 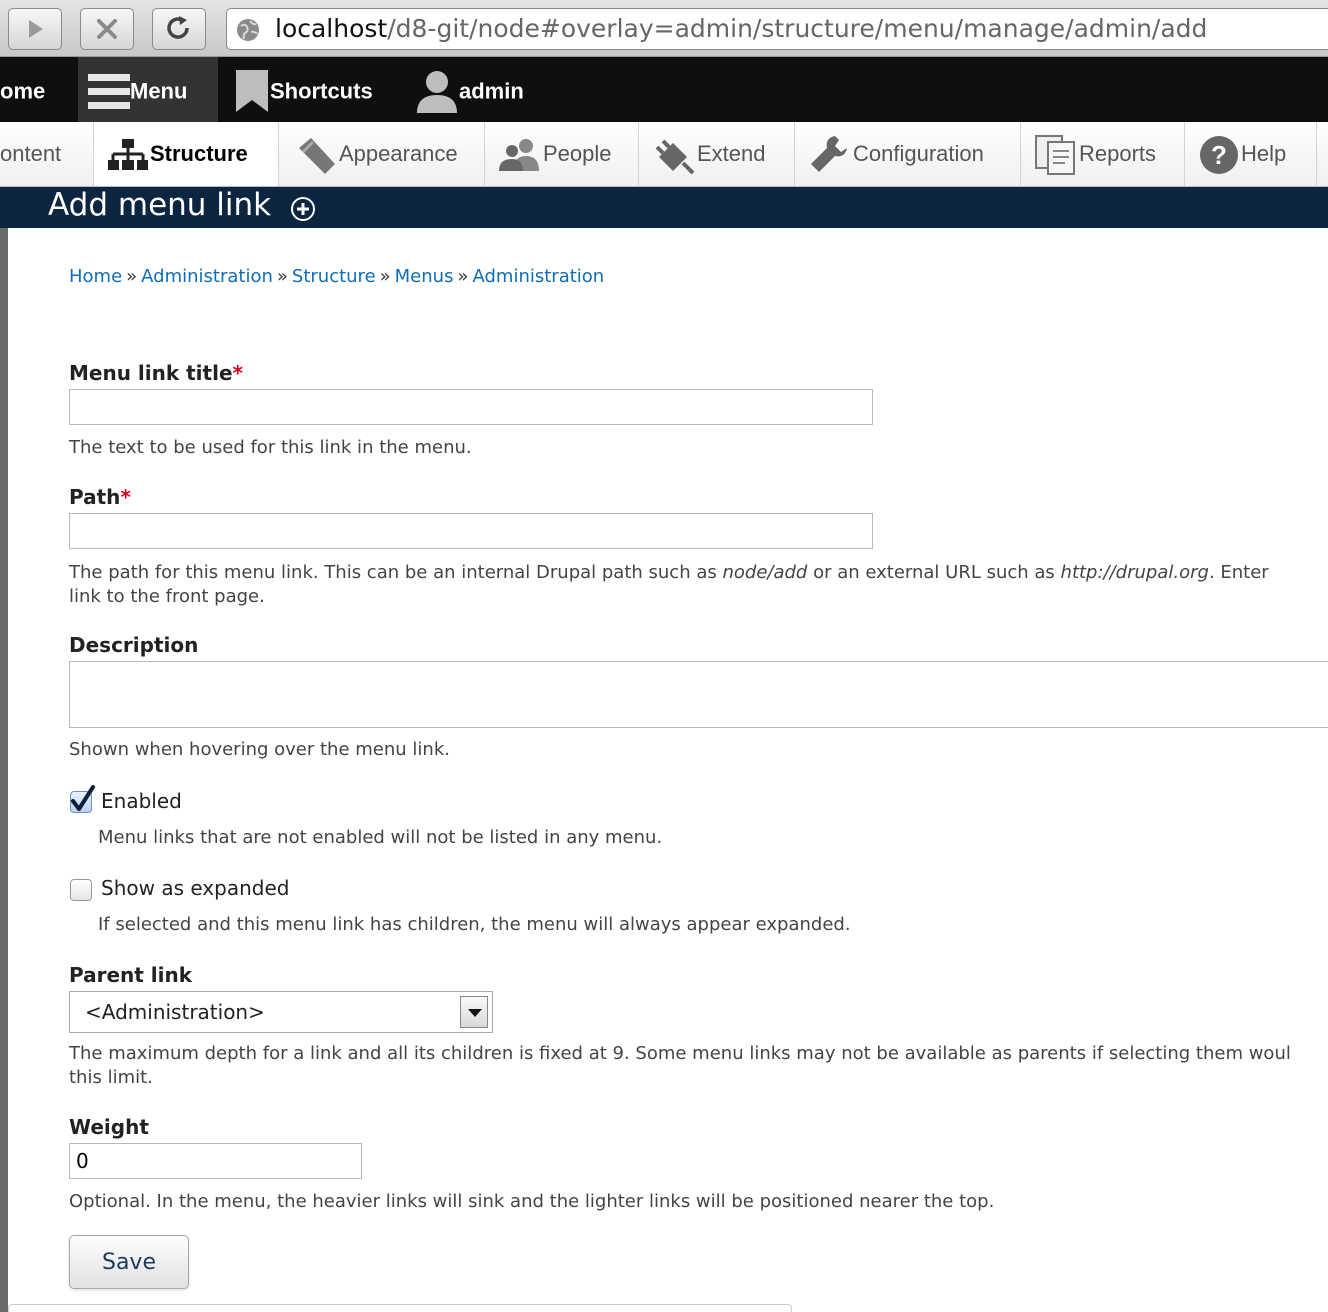 What do you see at coordinates (31, 153) in the screenshot?
I see `tray-item-content-label: ontent` at bounding box center [31, 153].